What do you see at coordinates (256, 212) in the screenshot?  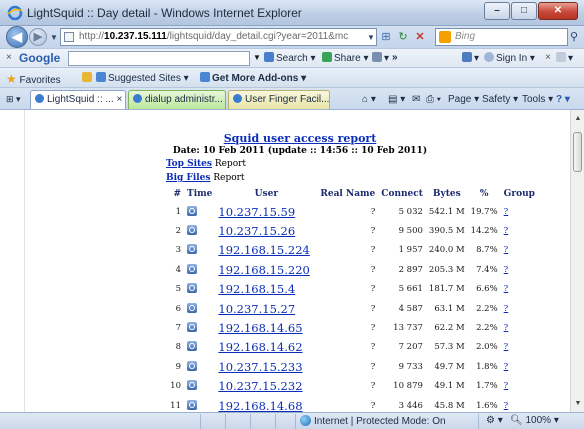 I see `user-ip-link: 10.237.15.59` at bounding box center [256, 212].